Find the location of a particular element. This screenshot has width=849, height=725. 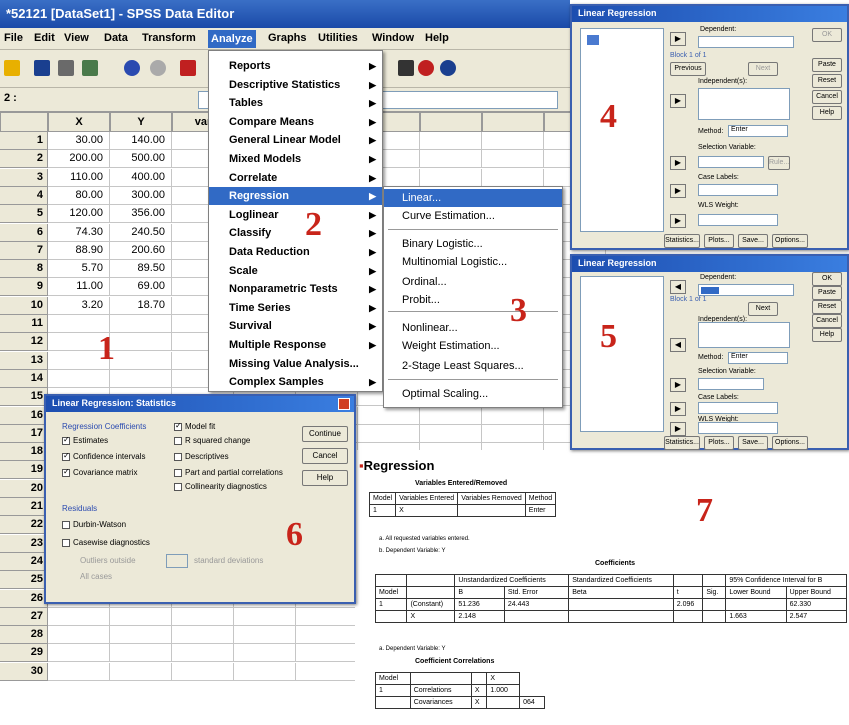

analyze-menu-item: Correlate ▶ is located at coordinates (295, 178).